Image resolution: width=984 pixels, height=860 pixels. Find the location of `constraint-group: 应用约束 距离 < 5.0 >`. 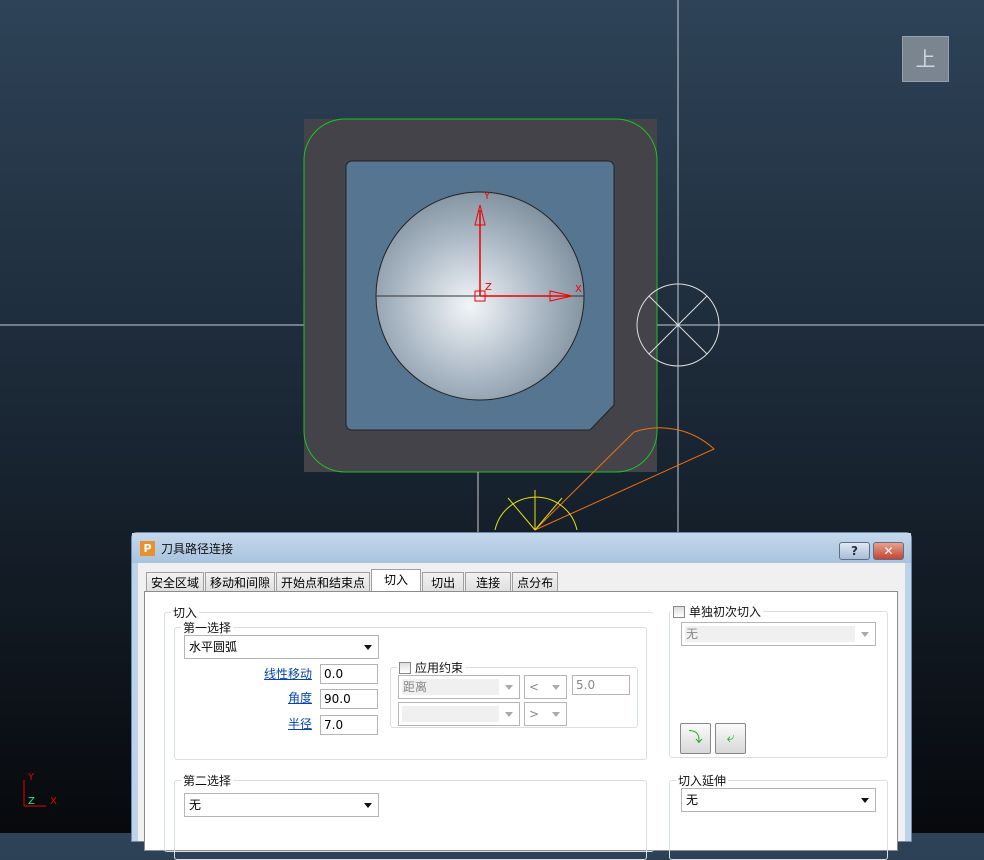

constraint-group: 应用约束 距离 < 5.0 > is located at coordinates (514, 693).